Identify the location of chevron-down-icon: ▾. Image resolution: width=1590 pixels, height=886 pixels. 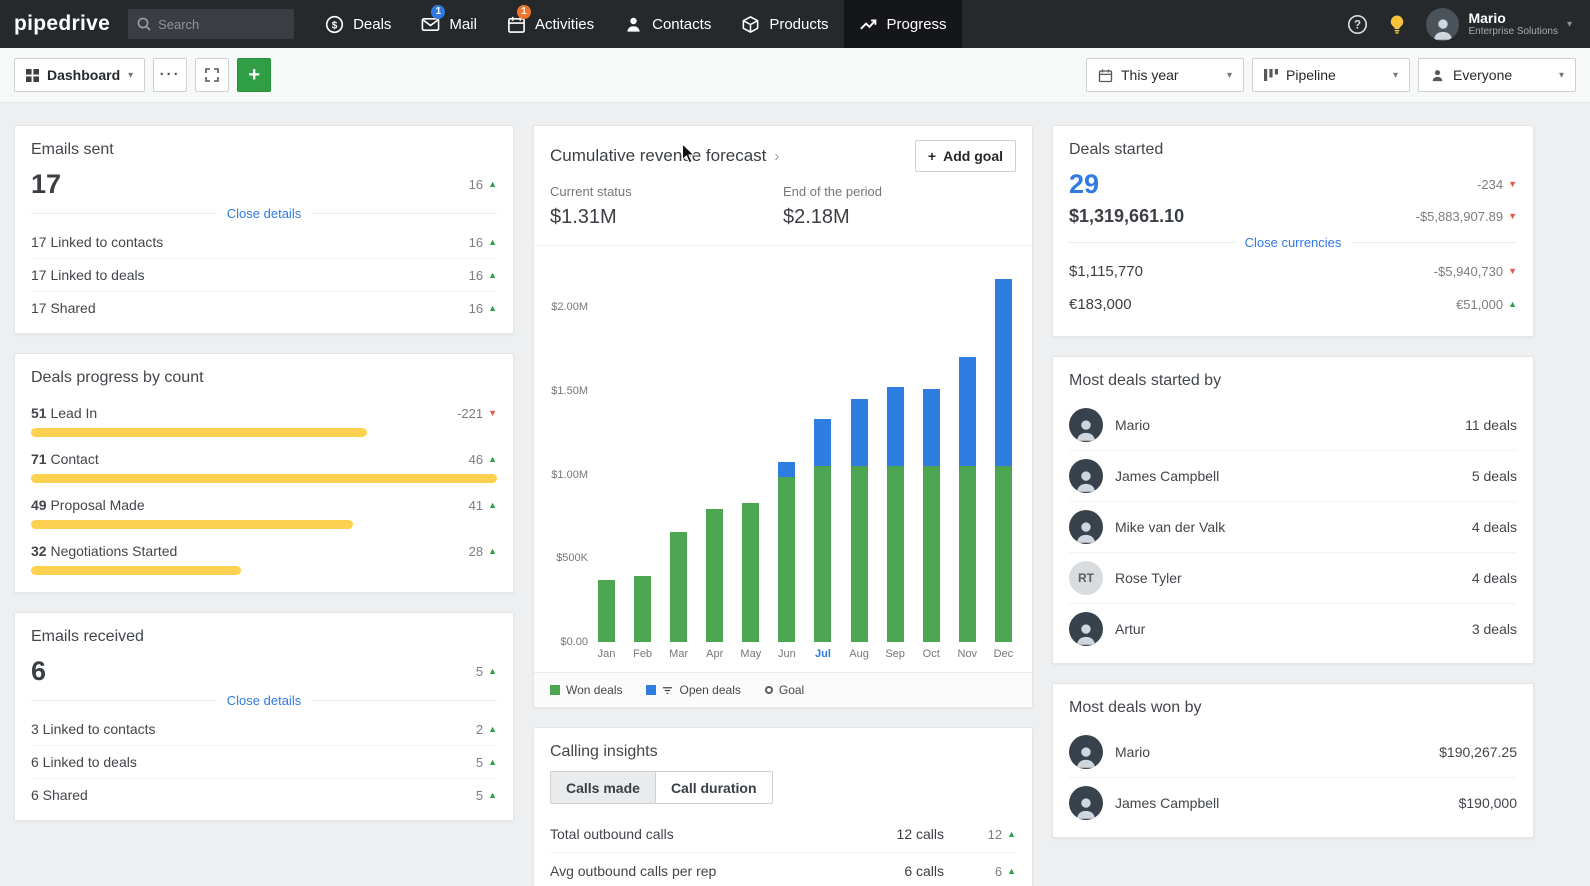
(1395, 75).